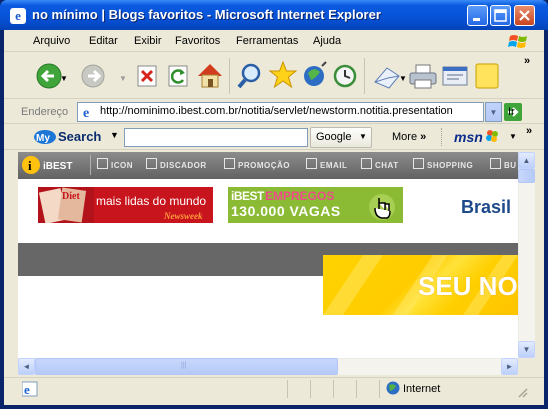 This screenshot has width=548, height=409. I want to click on scroll-down-icon: ▼, so click(526, 349).